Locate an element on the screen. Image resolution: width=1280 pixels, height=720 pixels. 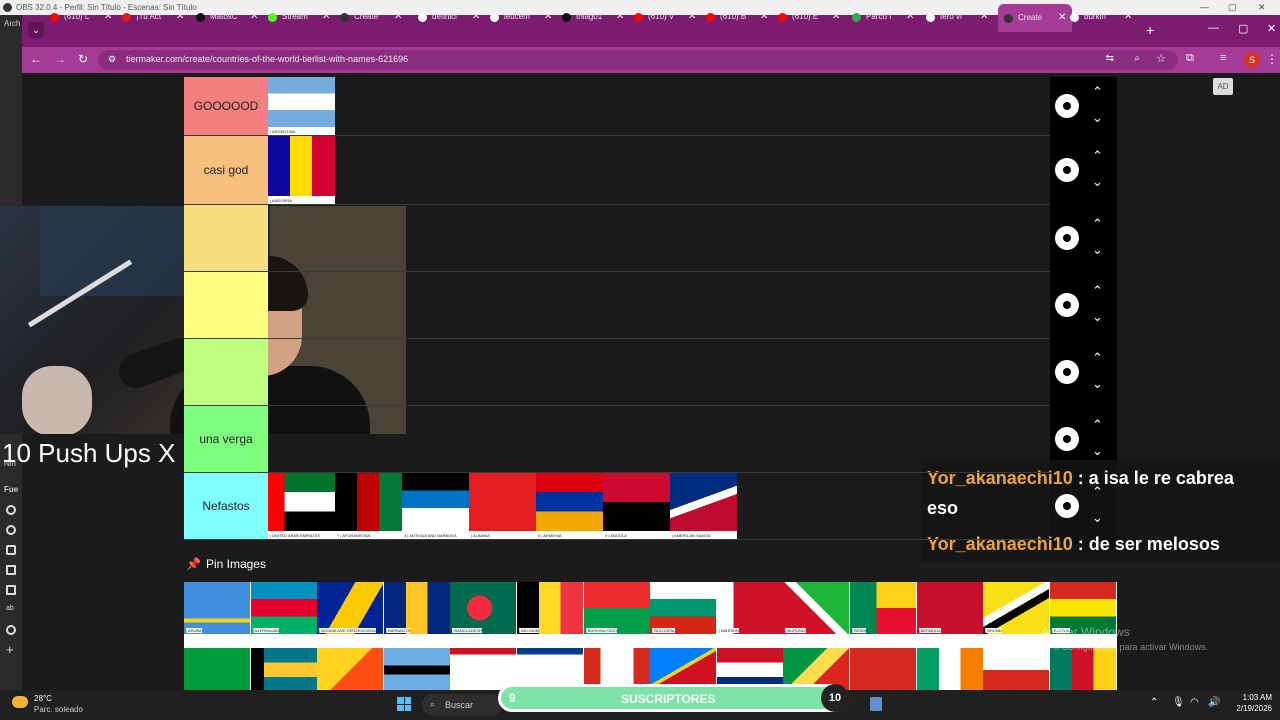
windows-start-icon is located at coordinates (404, 704).